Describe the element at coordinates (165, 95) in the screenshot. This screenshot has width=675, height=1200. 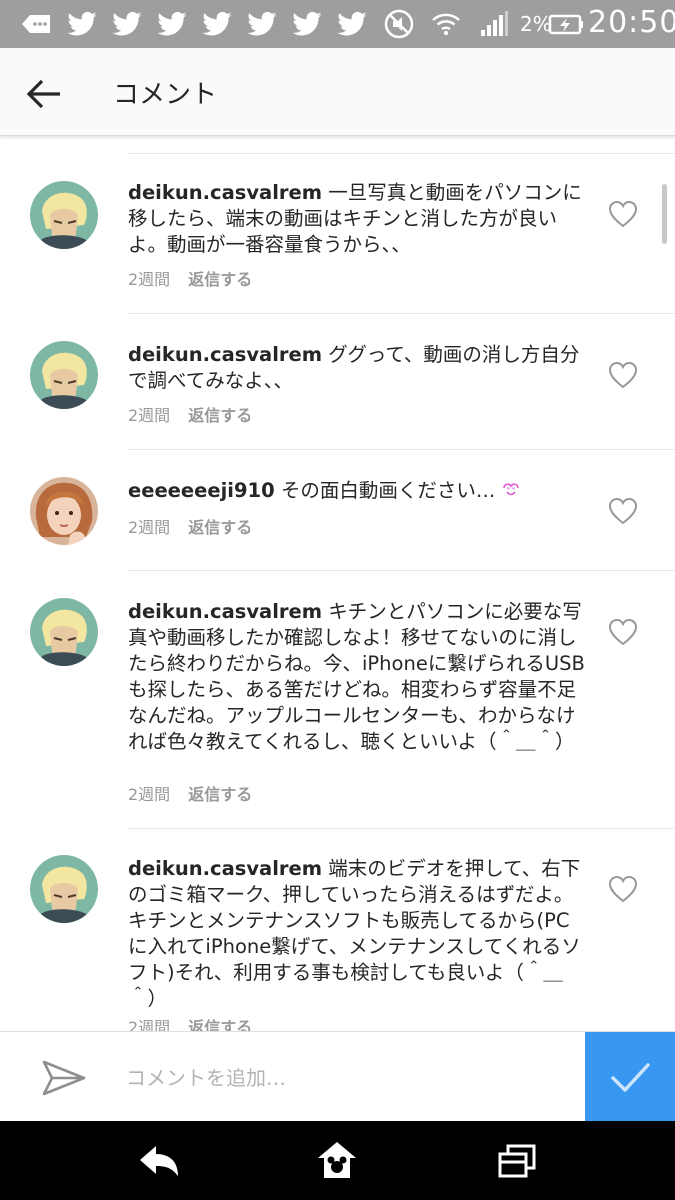
I see `page-title: コメント` at that location.